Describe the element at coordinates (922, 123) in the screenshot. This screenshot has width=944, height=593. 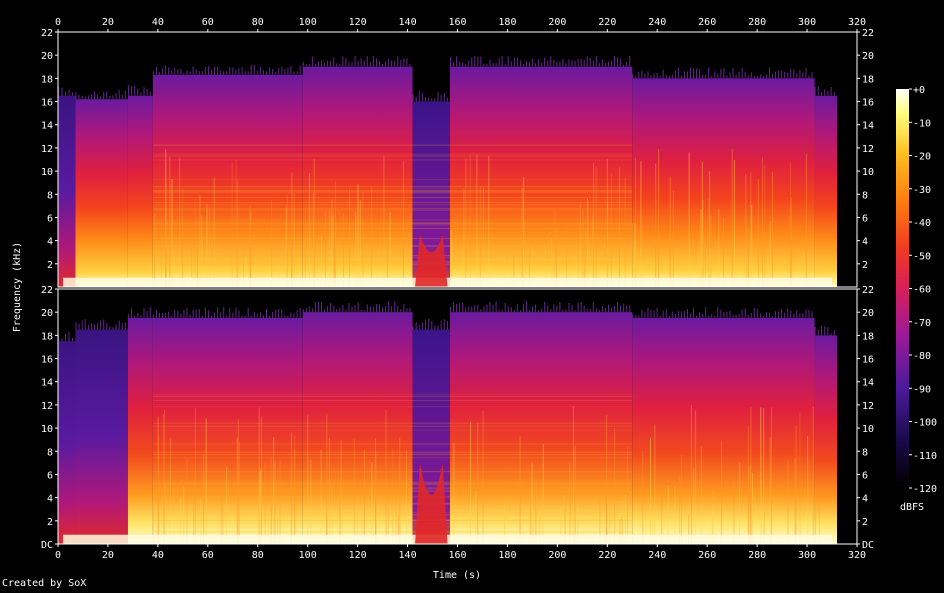
I see `colorbar-tick-label: -10` at that location.